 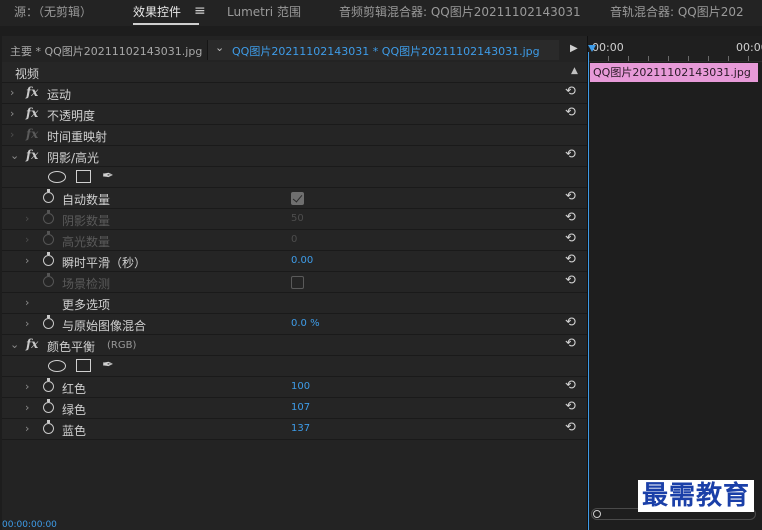 What do you see at coordinates (77, 137) in the screenshot?
I see `effect-time-remap-label: 时间重映射` at bounding box center [77, 137].